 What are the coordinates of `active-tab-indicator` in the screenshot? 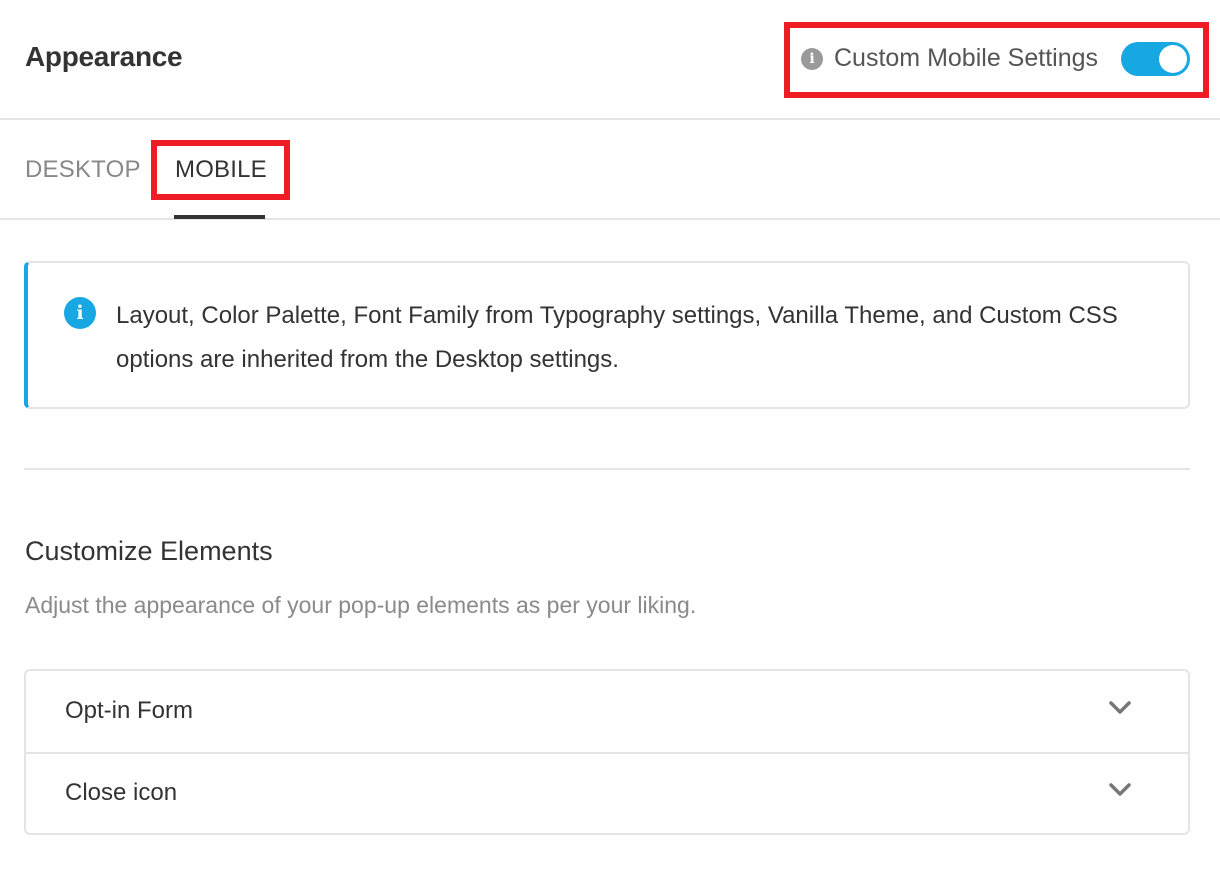 It's located at (219, 217).